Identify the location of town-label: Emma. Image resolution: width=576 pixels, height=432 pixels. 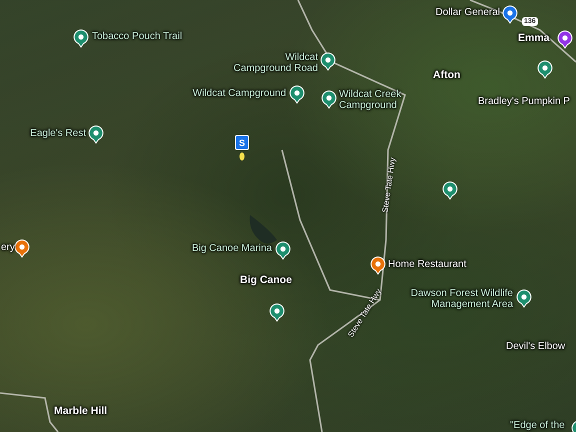
(534, 38).